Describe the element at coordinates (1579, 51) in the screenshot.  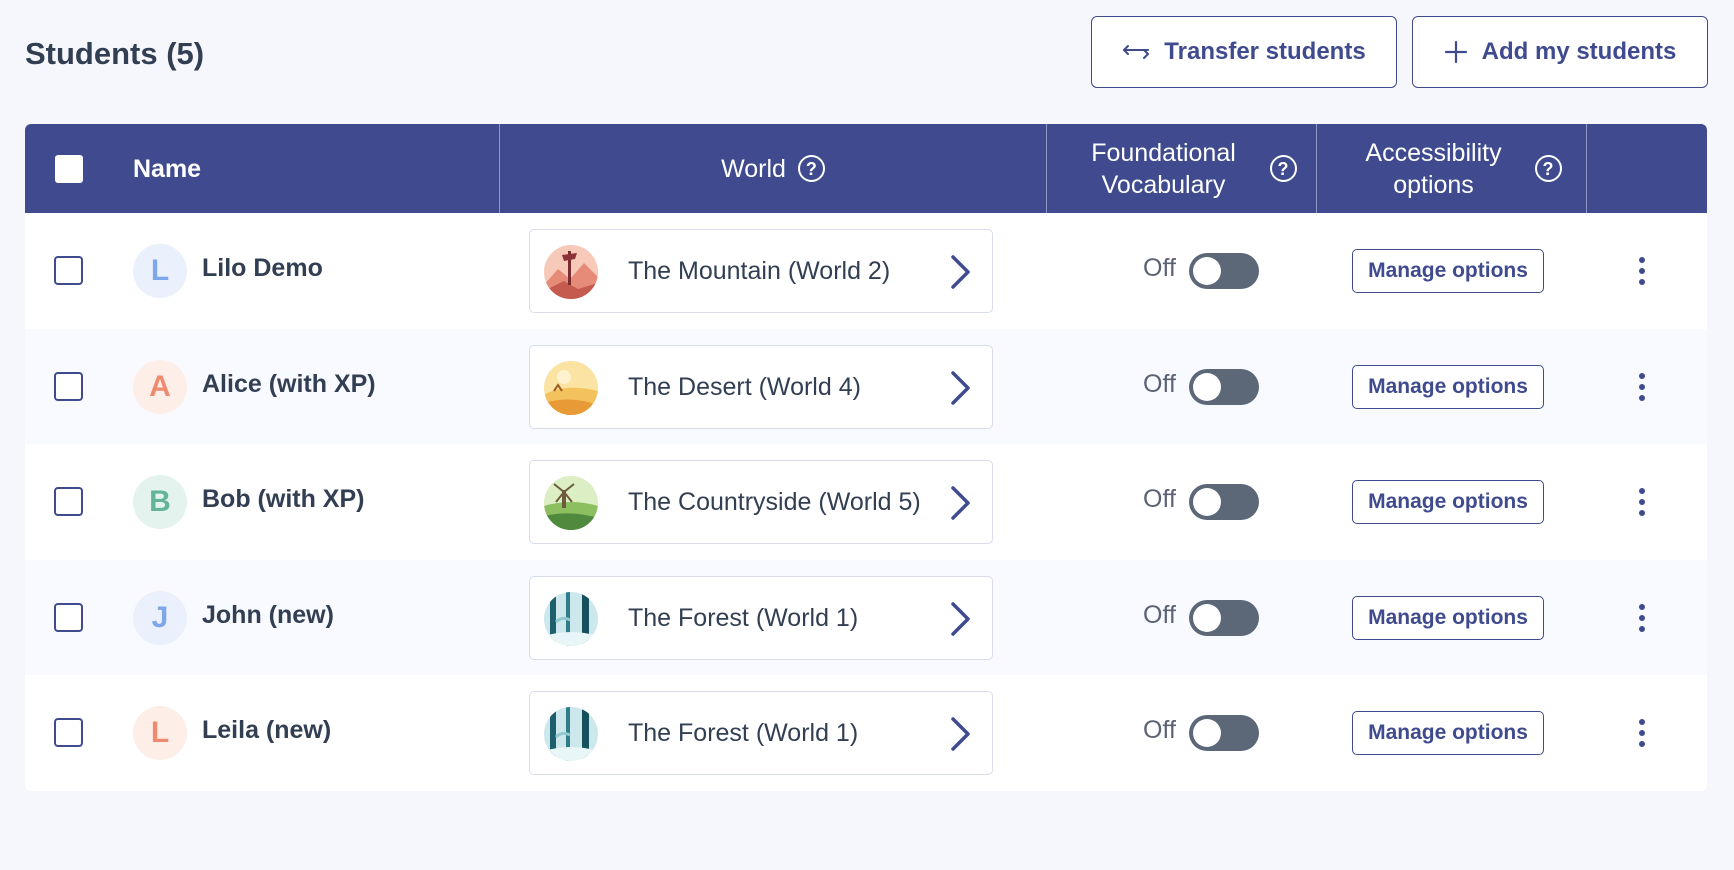
I see `add-my-students-label: Add my students` at that location.